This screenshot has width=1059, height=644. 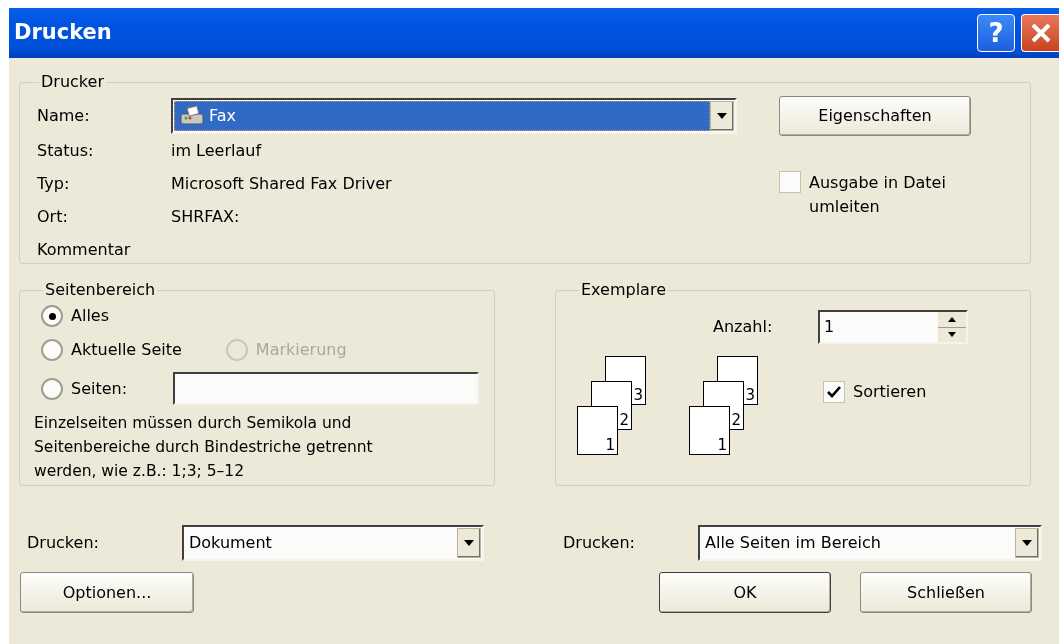 I want to click on checkbox-label: Ausgabe in Datei umleiten, so click(x=878, y=195).